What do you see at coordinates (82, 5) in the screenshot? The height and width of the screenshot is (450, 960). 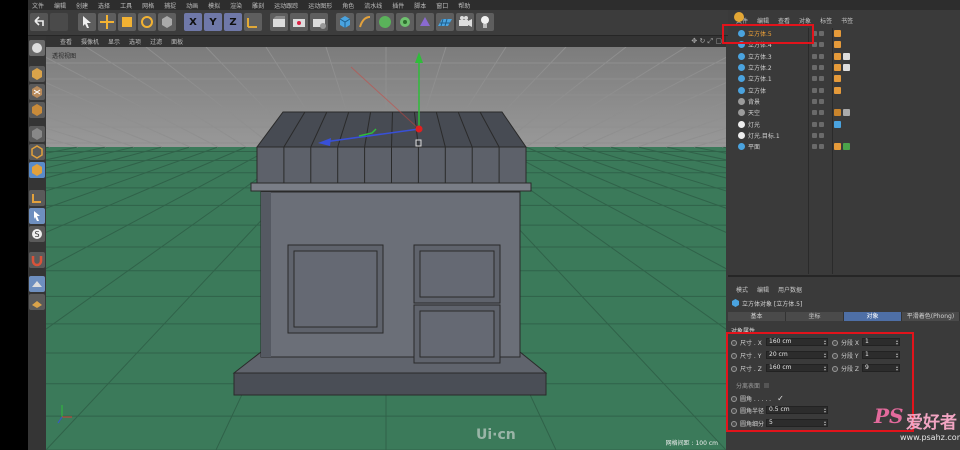 I see `menu-item: 创建` at bounding box center [82, 5].